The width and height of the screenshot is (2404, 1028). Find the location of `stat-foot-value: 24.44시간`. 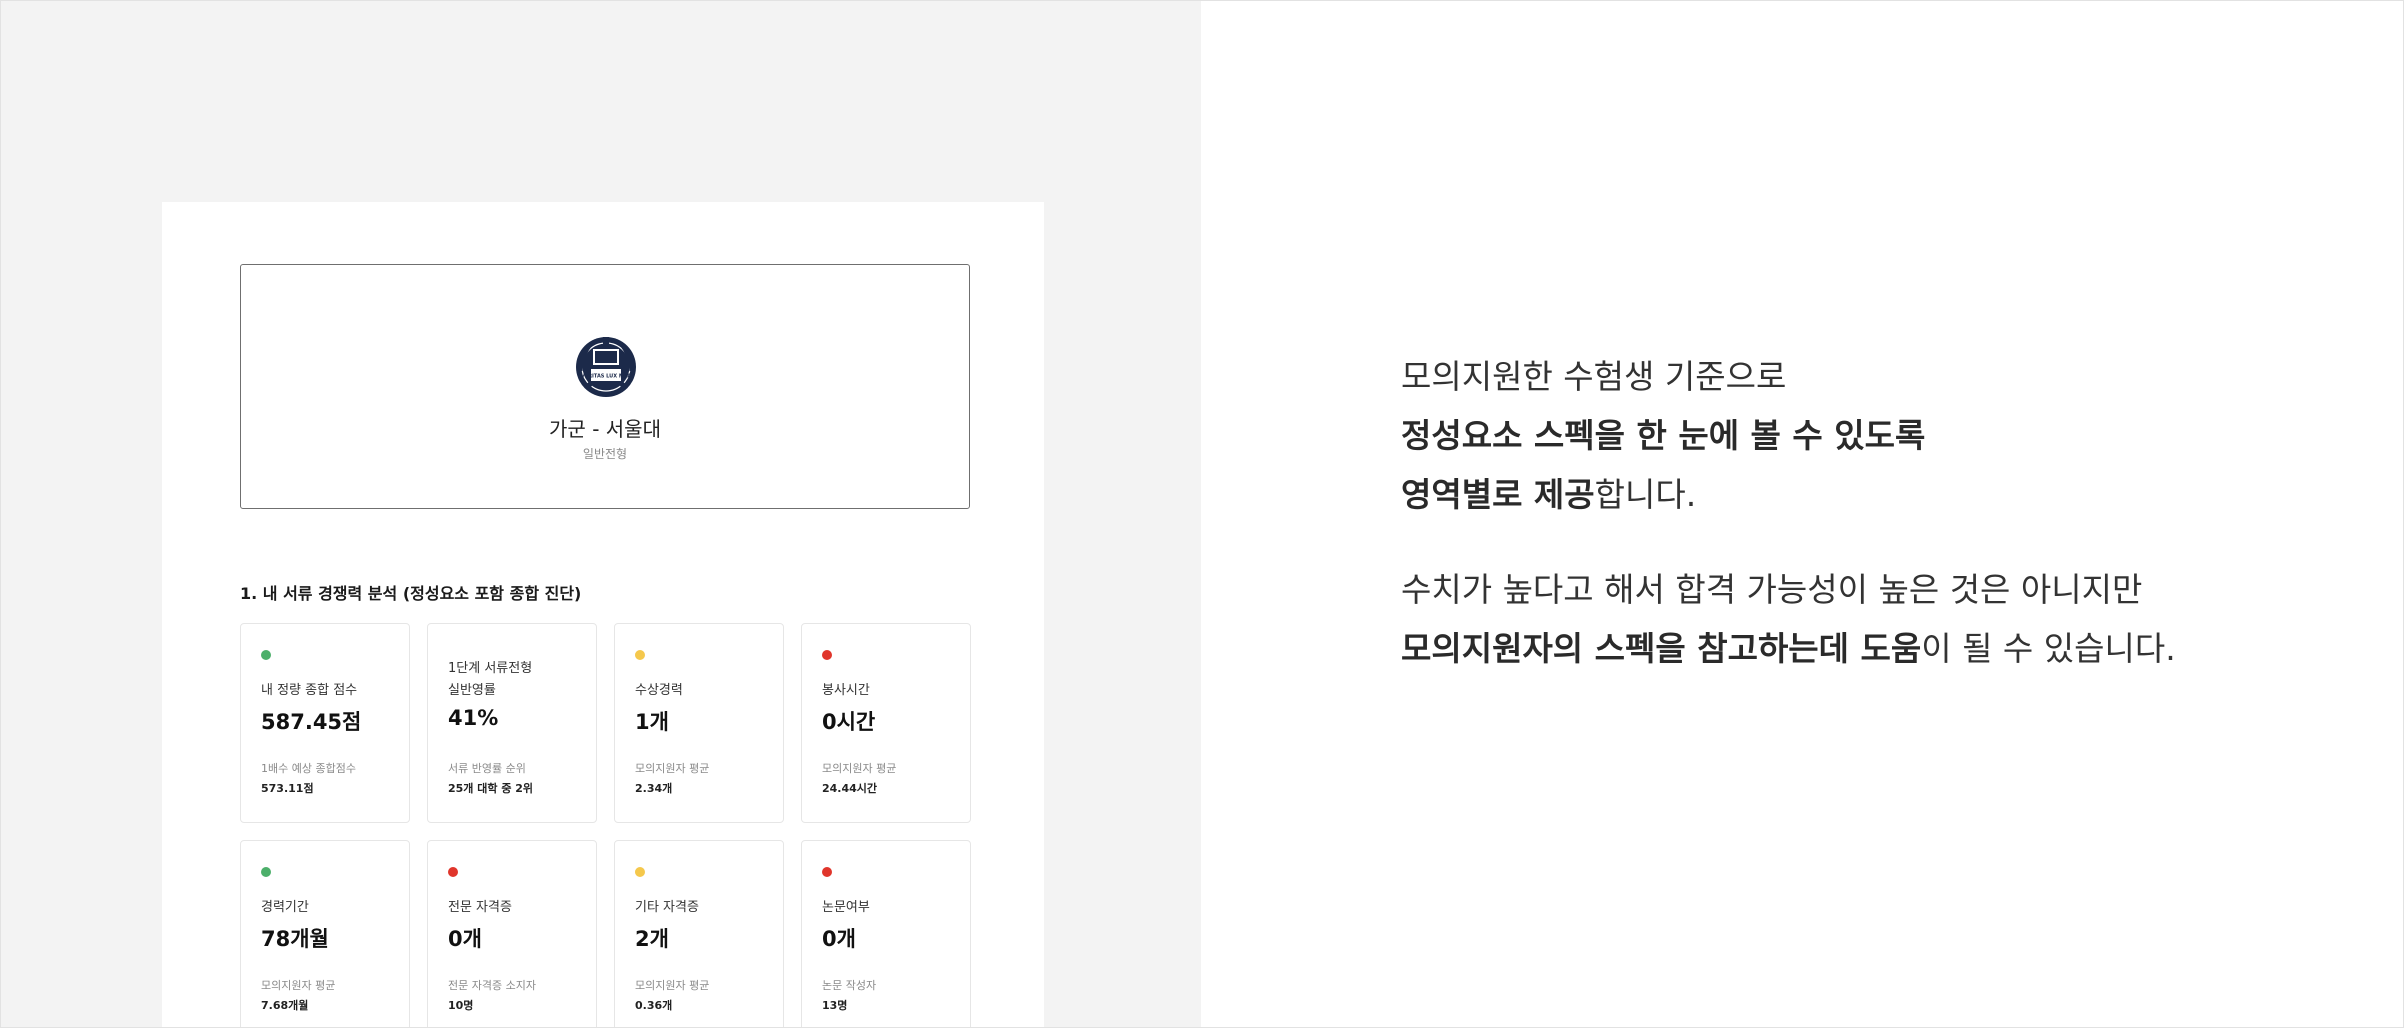

stat-foot-value: 24.44시간 is located at coordinates (850, 788).